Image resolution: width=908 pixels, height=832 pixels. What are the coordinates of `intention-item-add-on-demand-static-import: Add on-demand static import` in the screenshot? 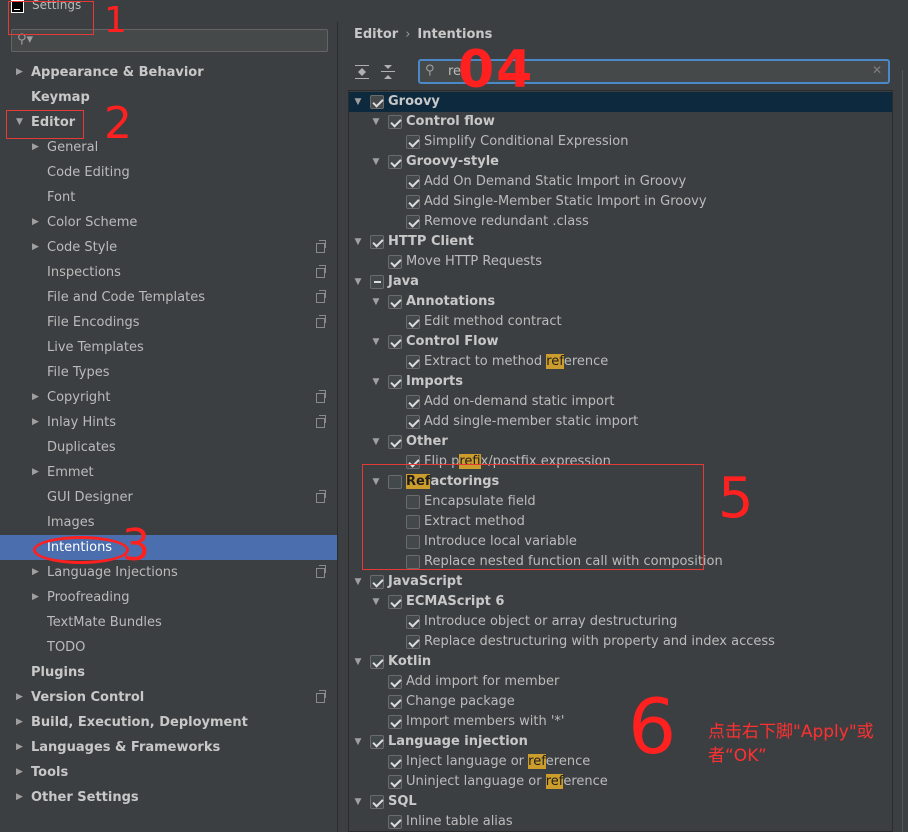 It's located at (620, 402).